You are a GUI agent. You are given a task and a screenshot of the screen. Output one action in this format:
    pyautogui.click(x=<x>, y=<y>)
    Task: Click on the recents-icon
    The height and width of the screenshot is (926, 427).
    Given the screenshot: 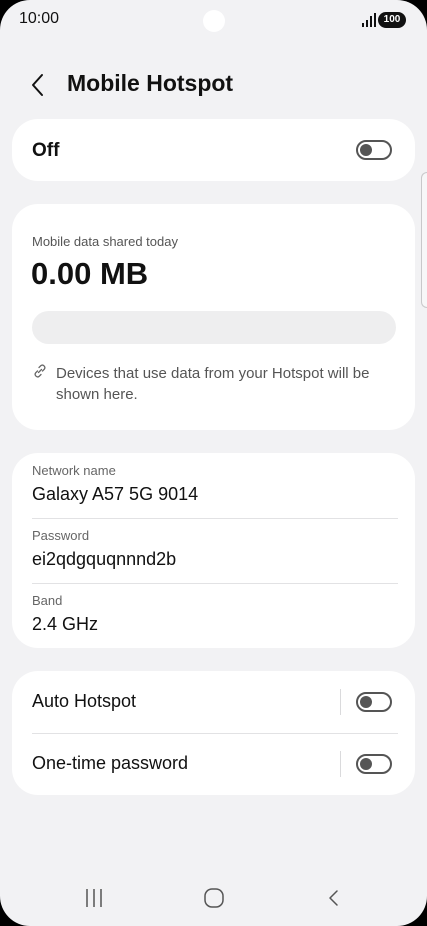 What is the action you would take?
    pyautogui.click(x=94, y=898)
    